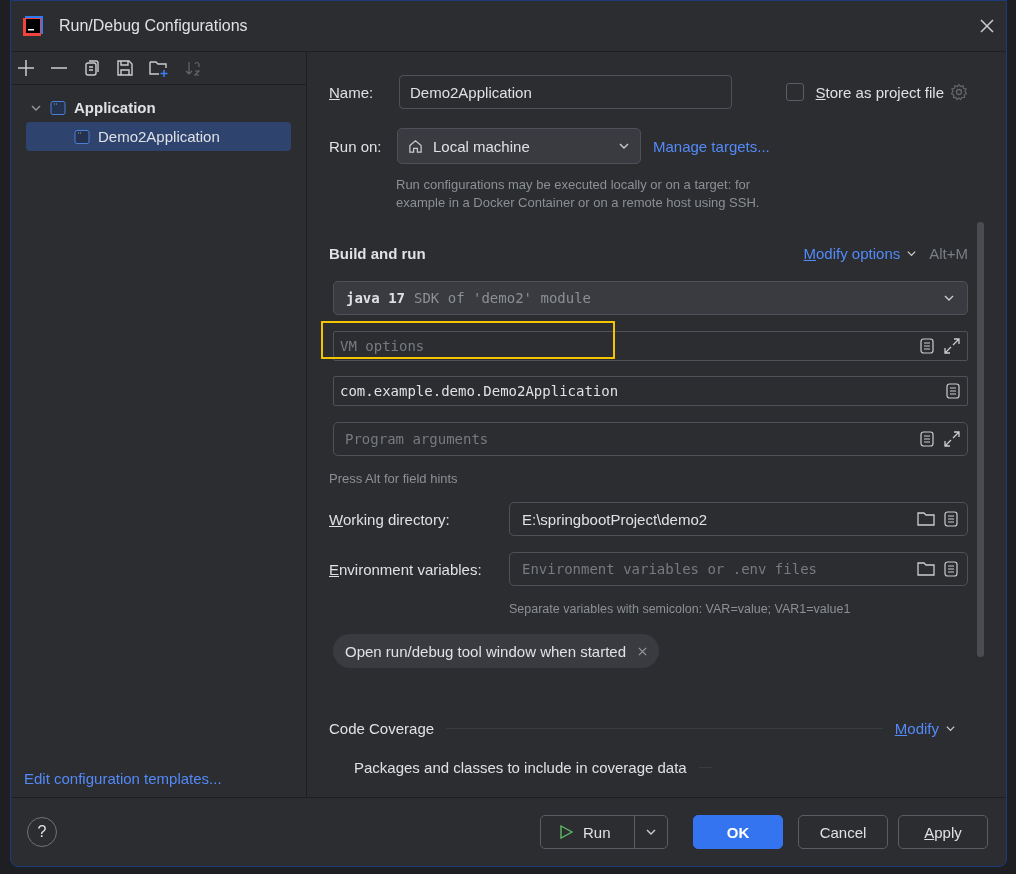 This screenshot has width=1016, height=874. I want to click on new-folder-icon, so click(159, 68).